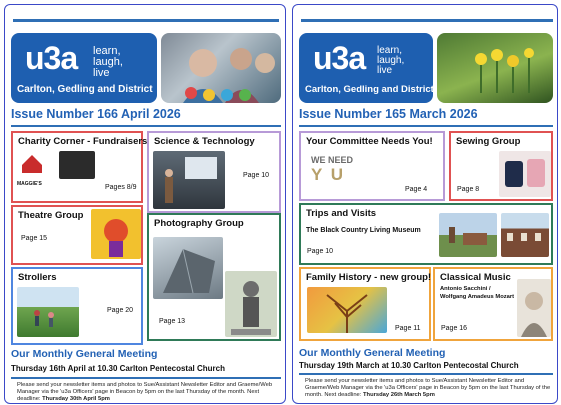 Image resolution: width=561 pixels, height=405 pixels. Describe the element at coordinates (204, 141) in the screenshot. I see `tile-title: Science & Technology` at that location.